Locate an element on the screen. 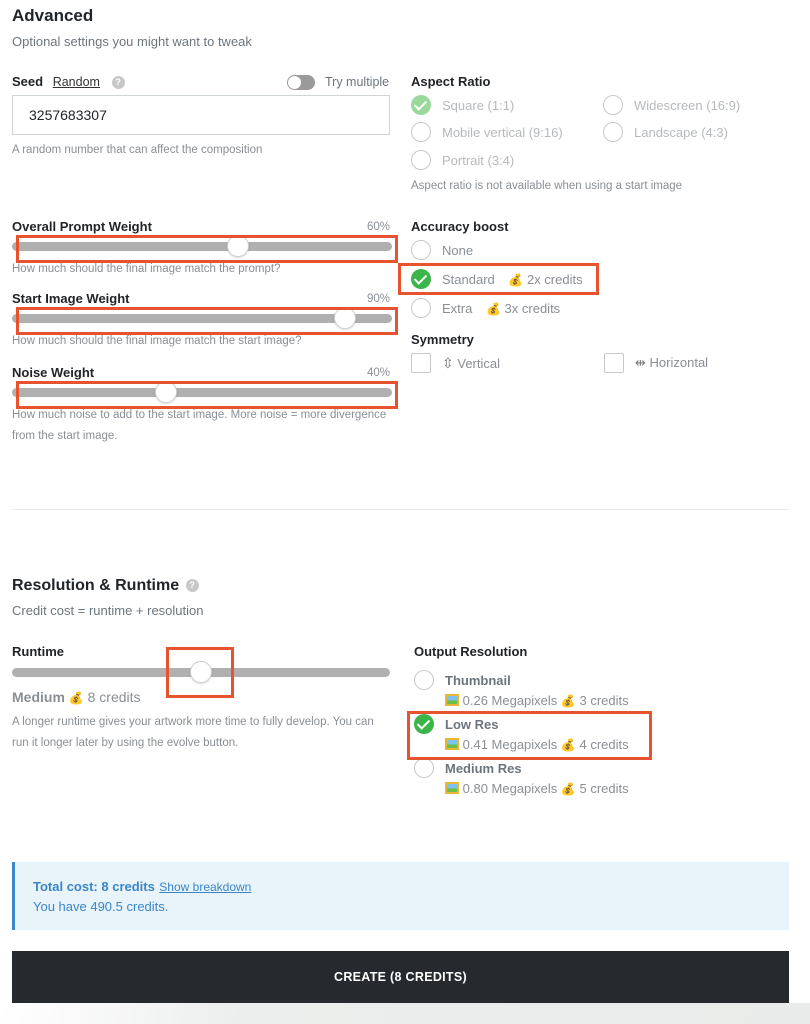  aspect-ratio-label: Aspect Ratio is located at coordinates (451, 81).